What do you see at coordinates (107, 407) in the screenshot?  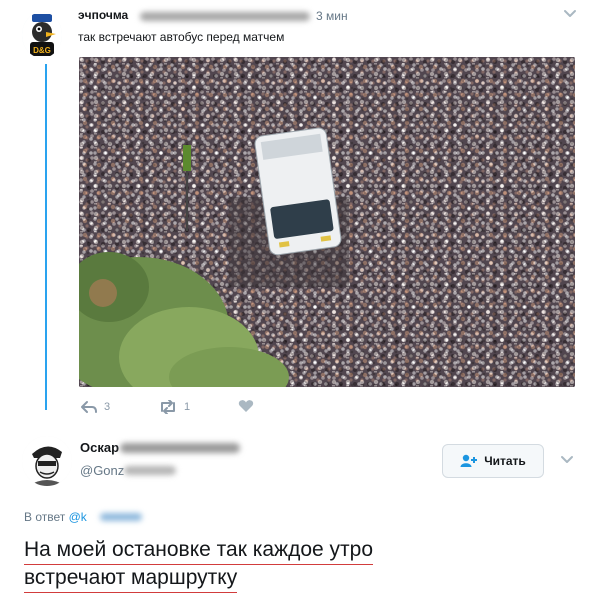 I see `reply-count: 3` at bounding box center [107, 407].